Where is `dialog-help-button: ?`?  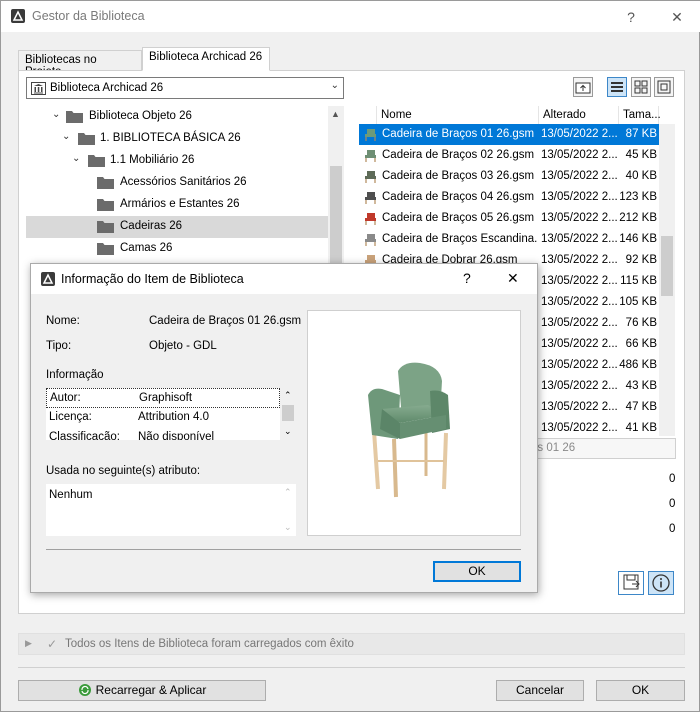
dialog-help-button: ? is located at coordinates (467, 278).